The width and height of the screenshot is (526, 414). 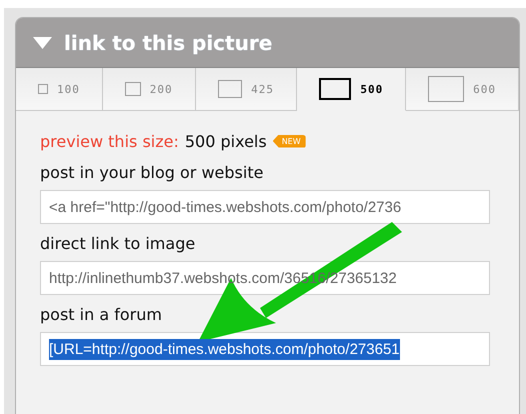 What do you see at coordinates (168, 42) in the screenshot?
I see `panel-title: link to this picture` at bounding box center [168, 42].